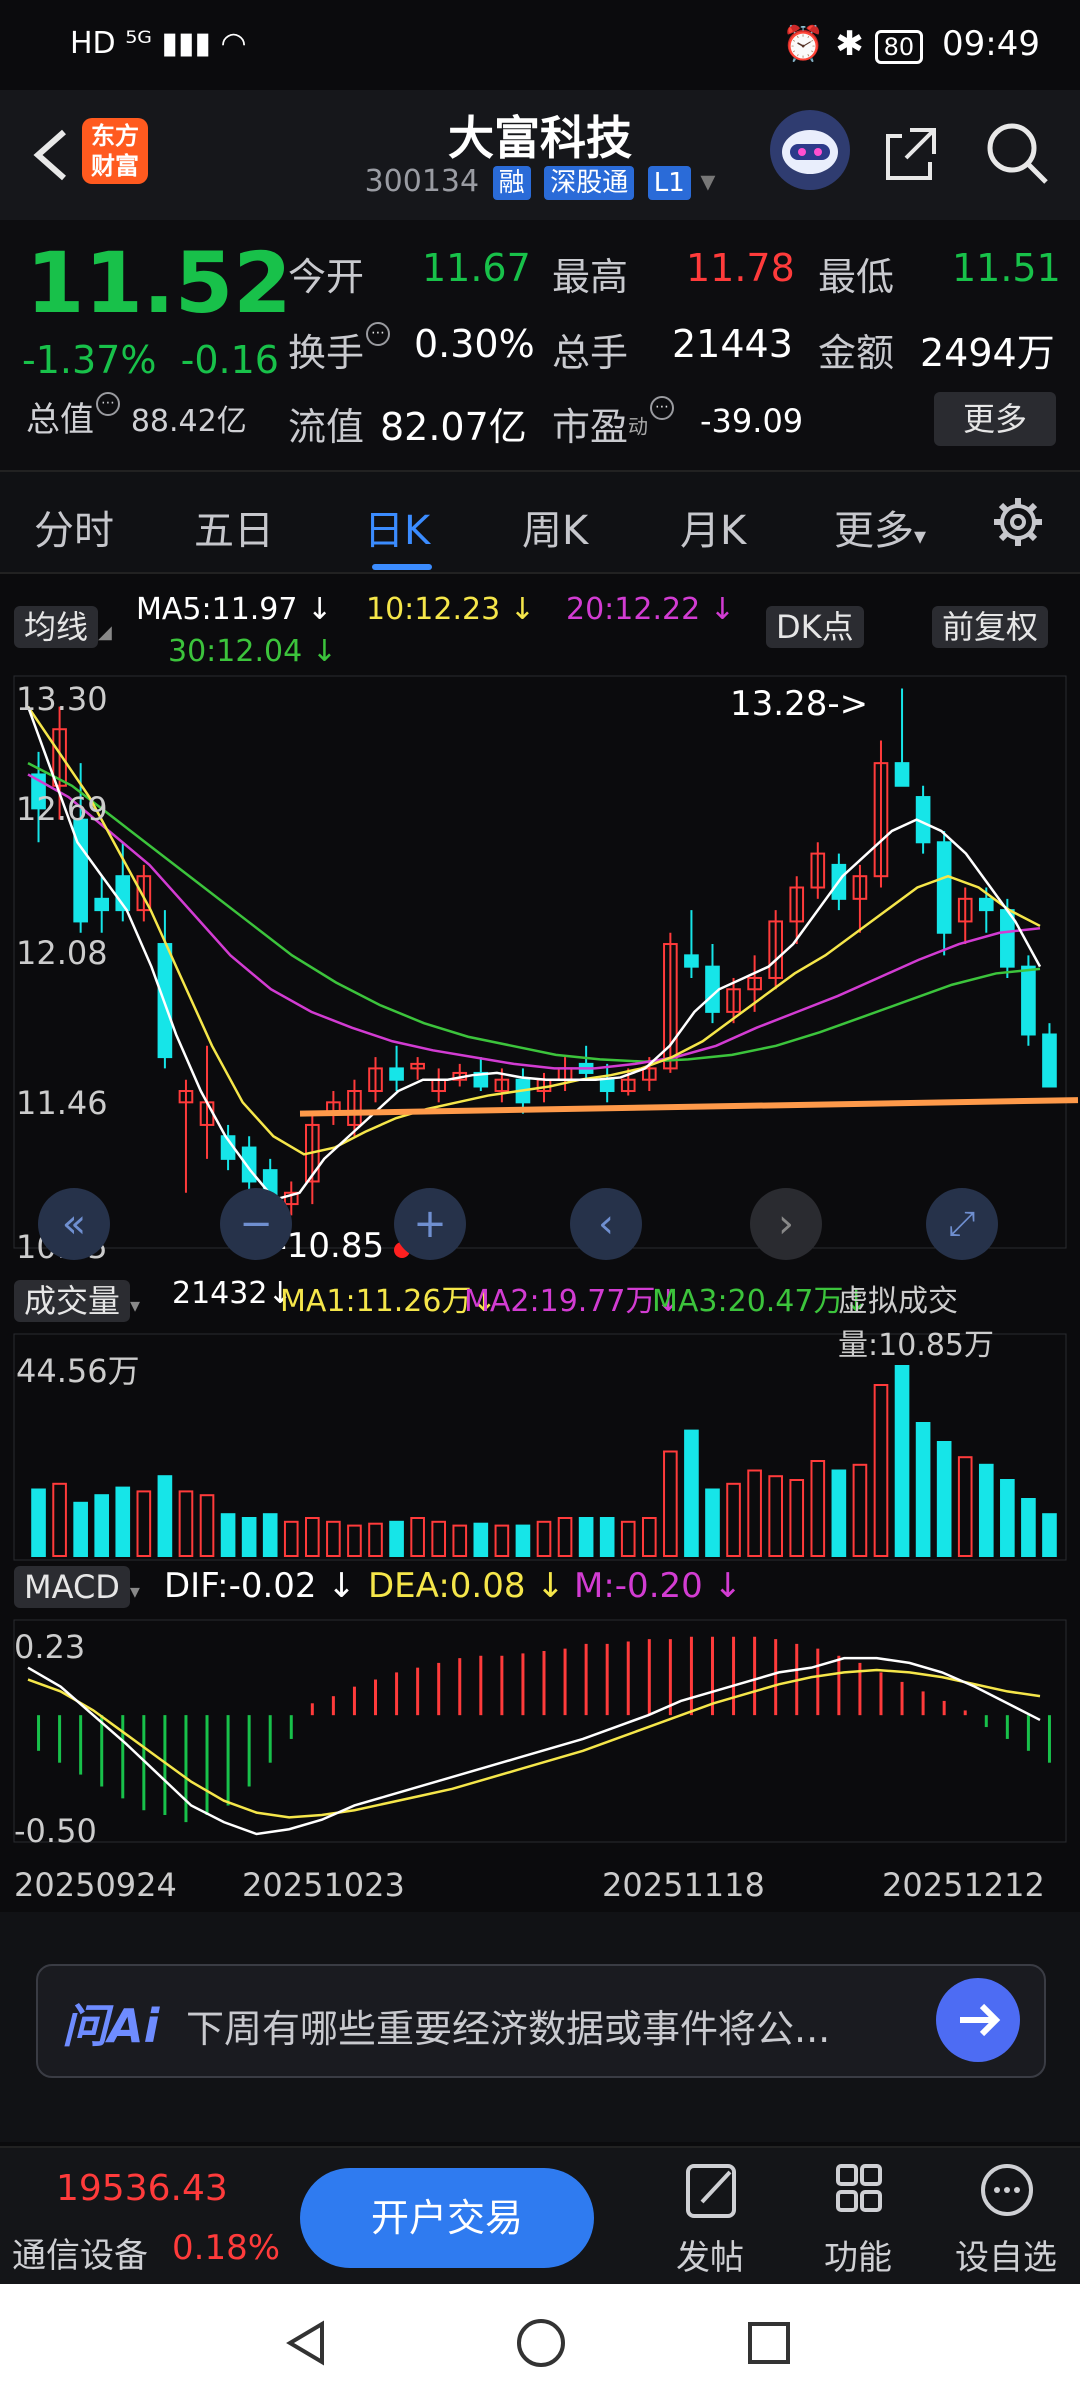 The width and height of the screenshot is (1080, 2400). Describe the element at coordinates (476, 268) in the screenshot. I see `open-value: 11.67` at that location.